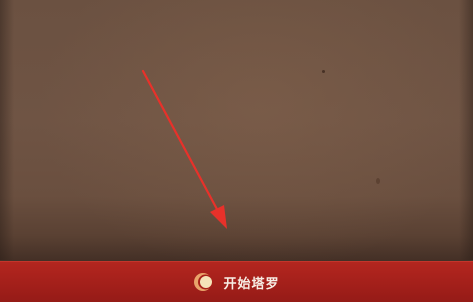  Describe the element at coordinates (251, 284) in the screenshot. I see `start-tarot-label: 开始塔罗` at that location.